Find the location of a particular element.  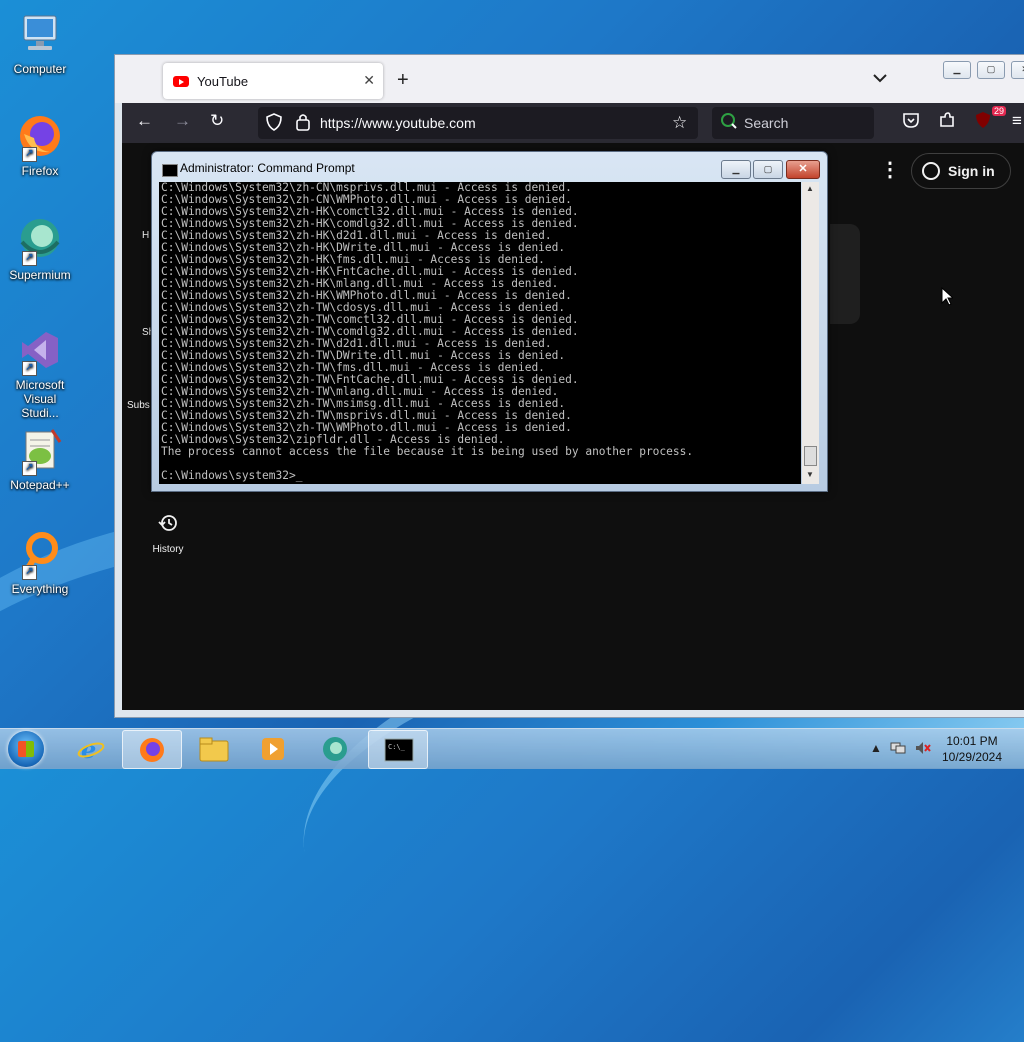

back-arrow-icon: ← is located at coordinates (144, 121).